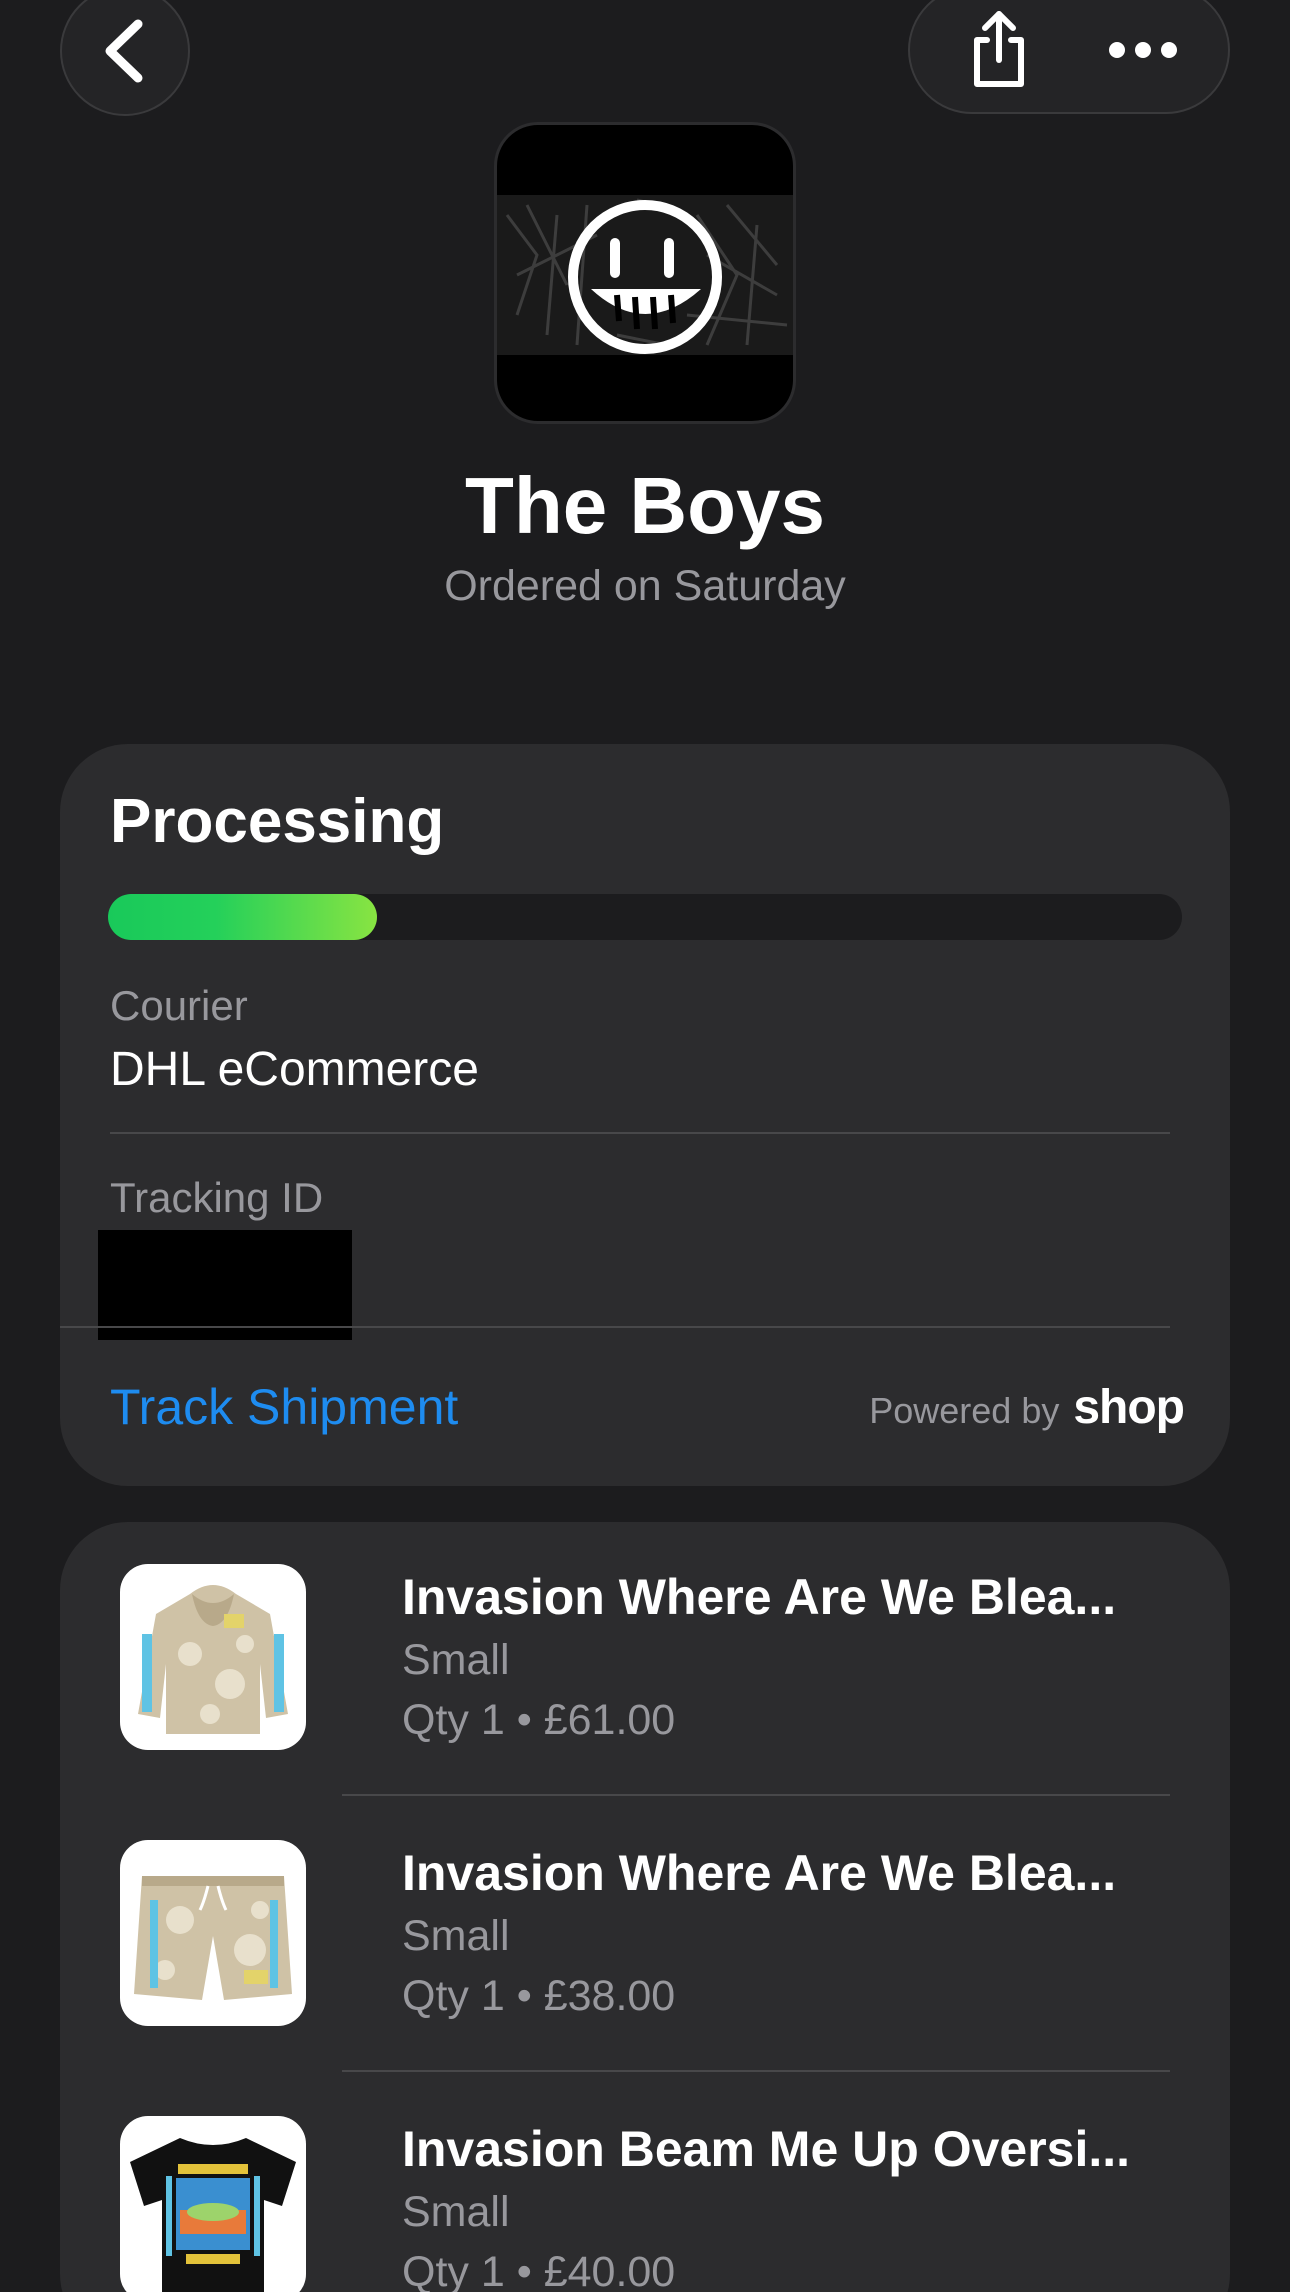 The image size is (1290, 2292). I want to click on store-name: The Boys, so click(645, 505).